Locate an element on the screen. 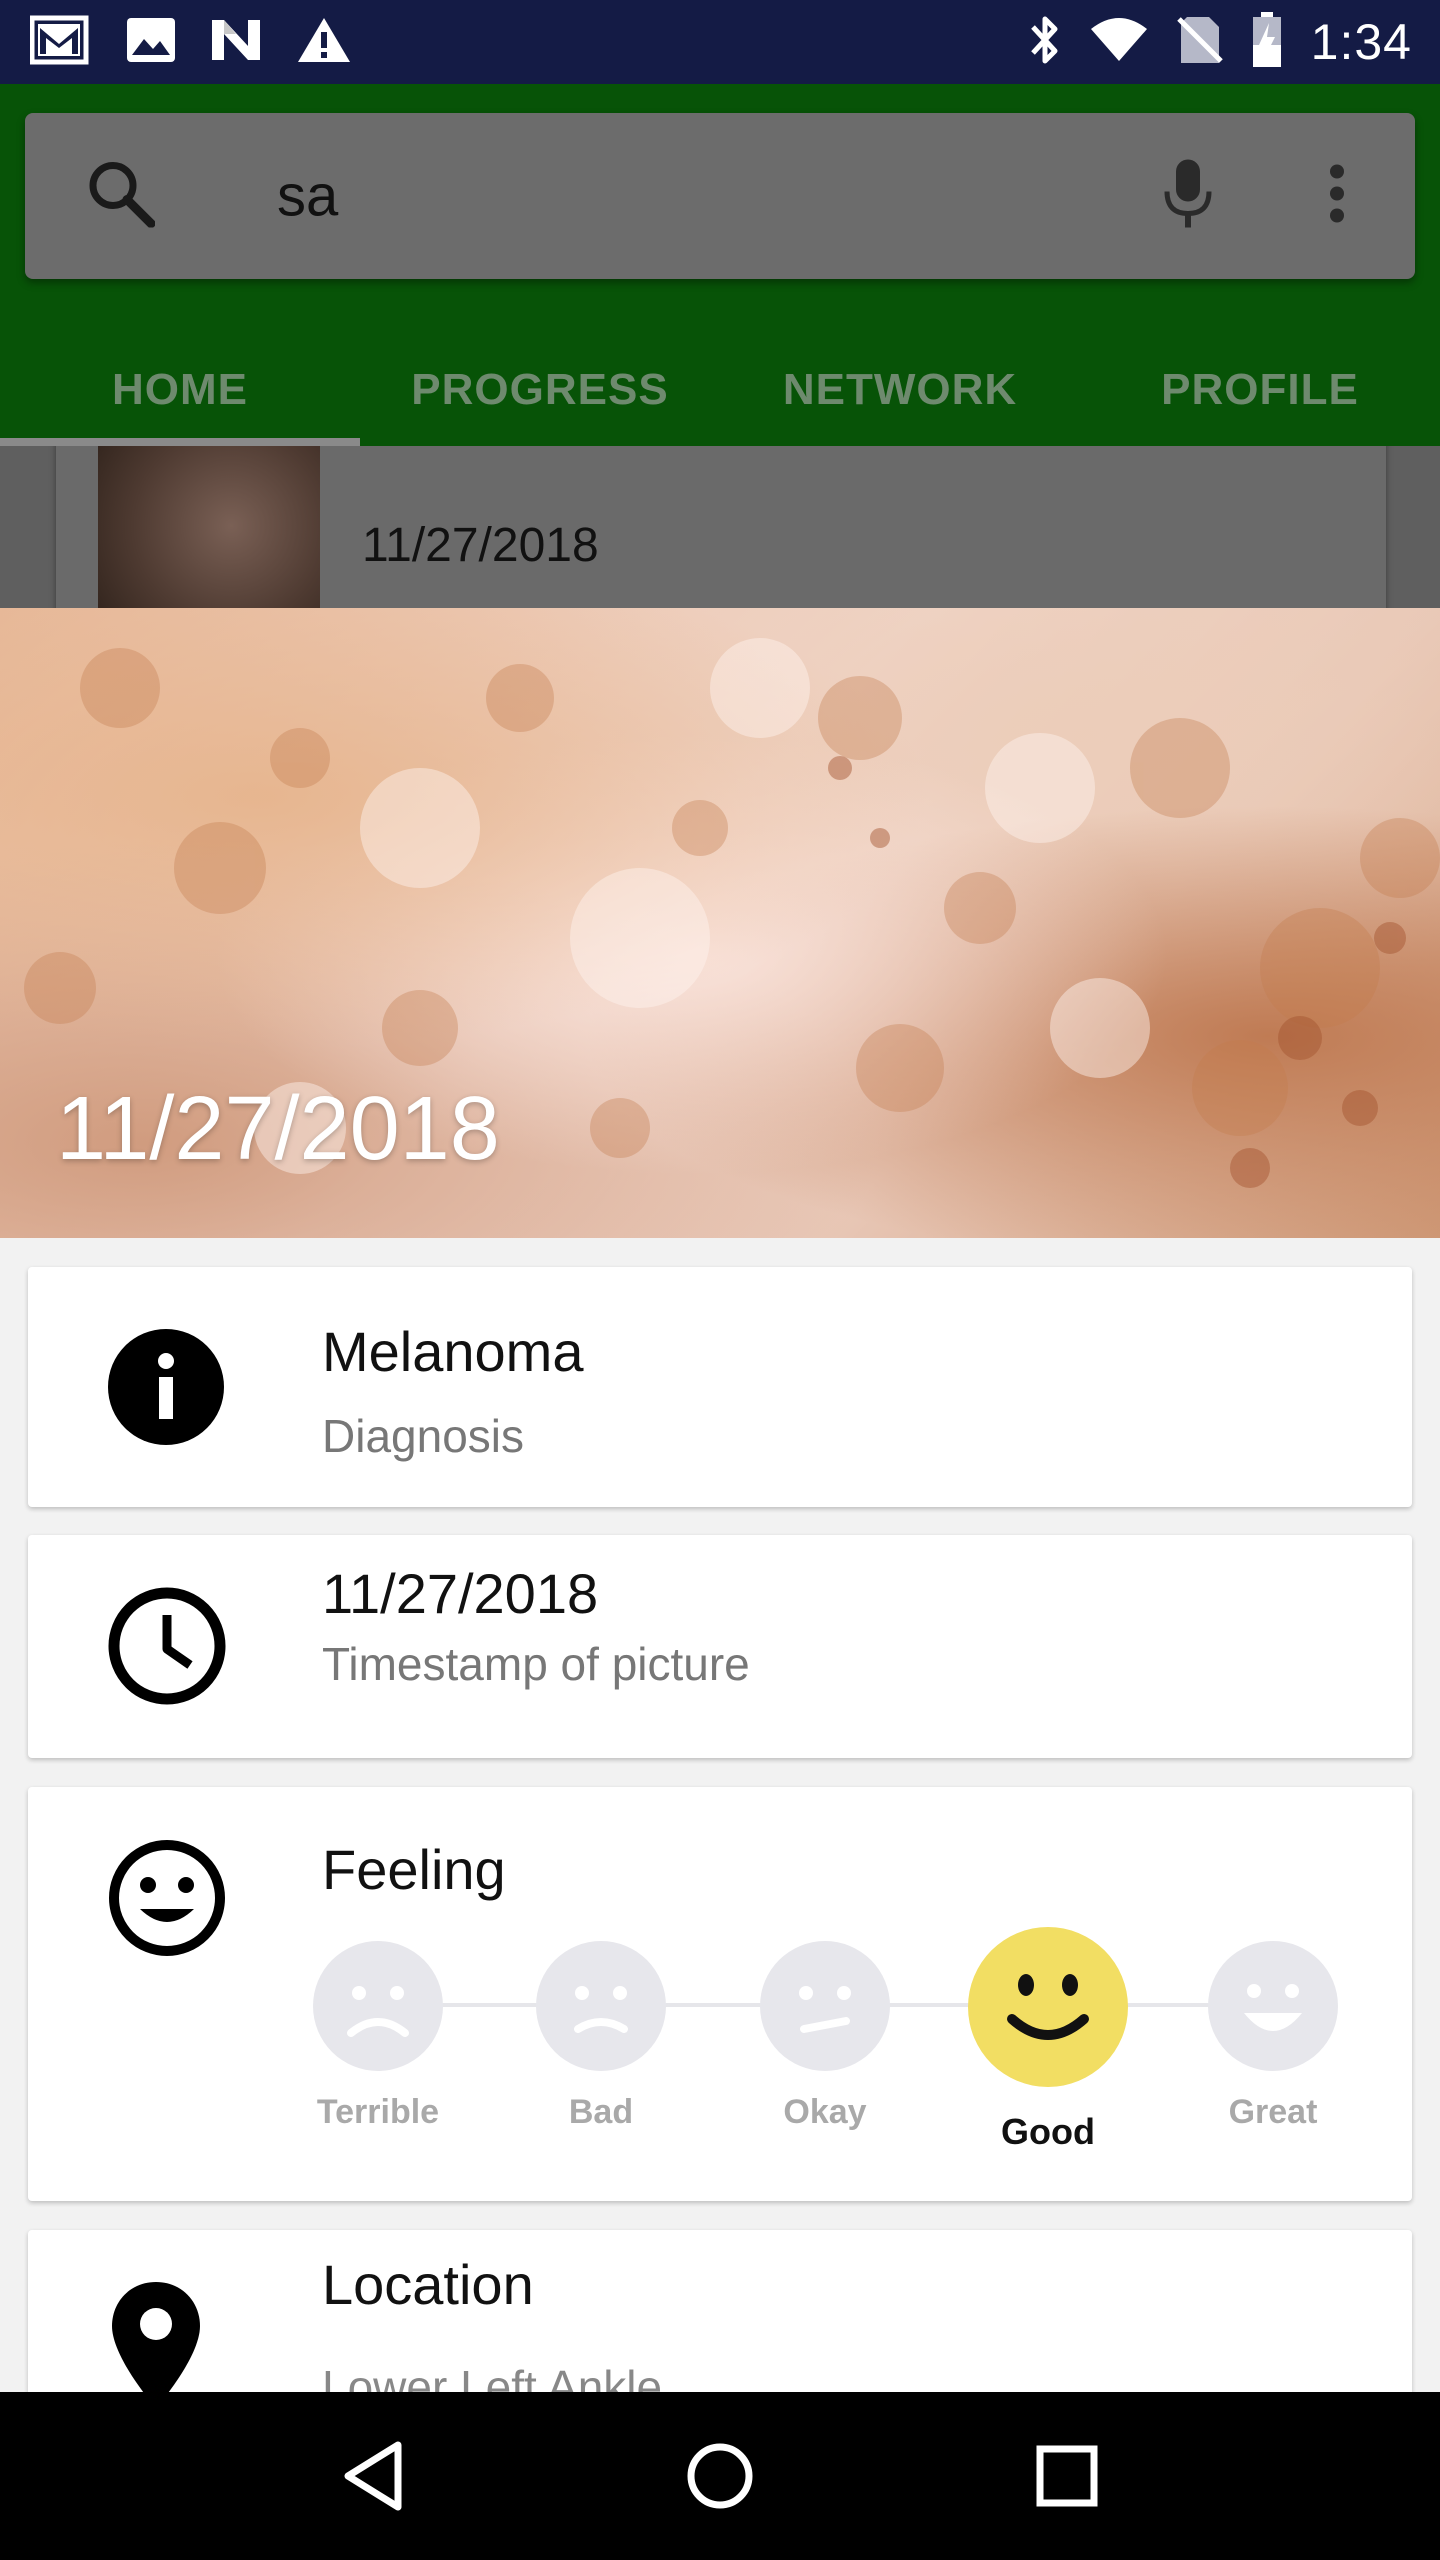 The height and width of the screenshot is (2560, 1440). battery-charging-icon is located at coordinates (1267, 42).